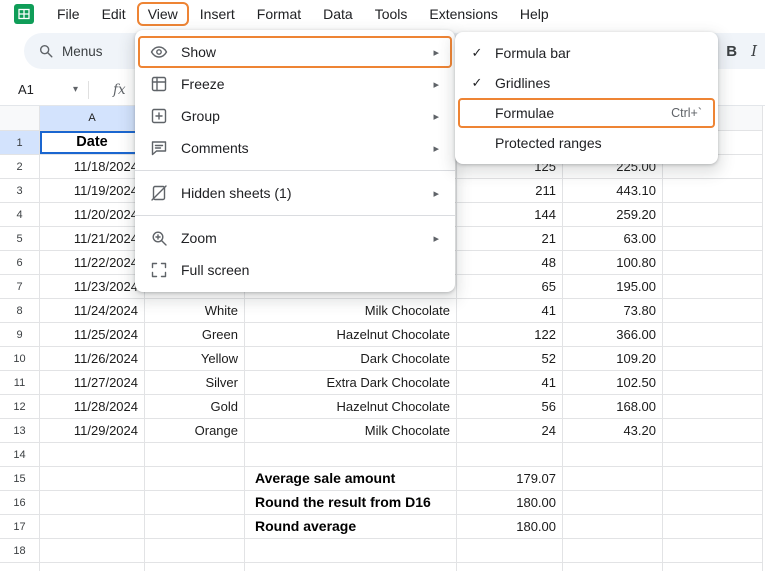 This screenshot has width=765, height=571. What do you see at coordinates (510, 455) in the screenshot?
I see `cell-D14` at bounding box center [510, 455].